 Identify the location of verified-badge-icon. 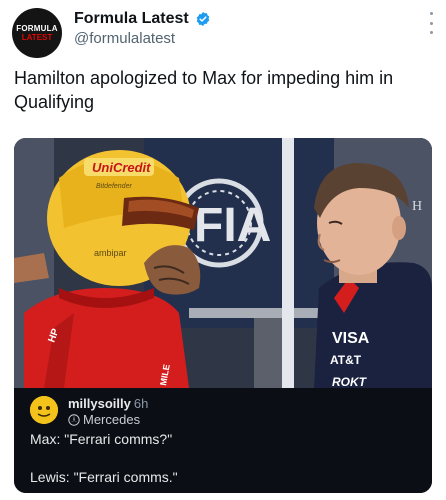
(202, 19).